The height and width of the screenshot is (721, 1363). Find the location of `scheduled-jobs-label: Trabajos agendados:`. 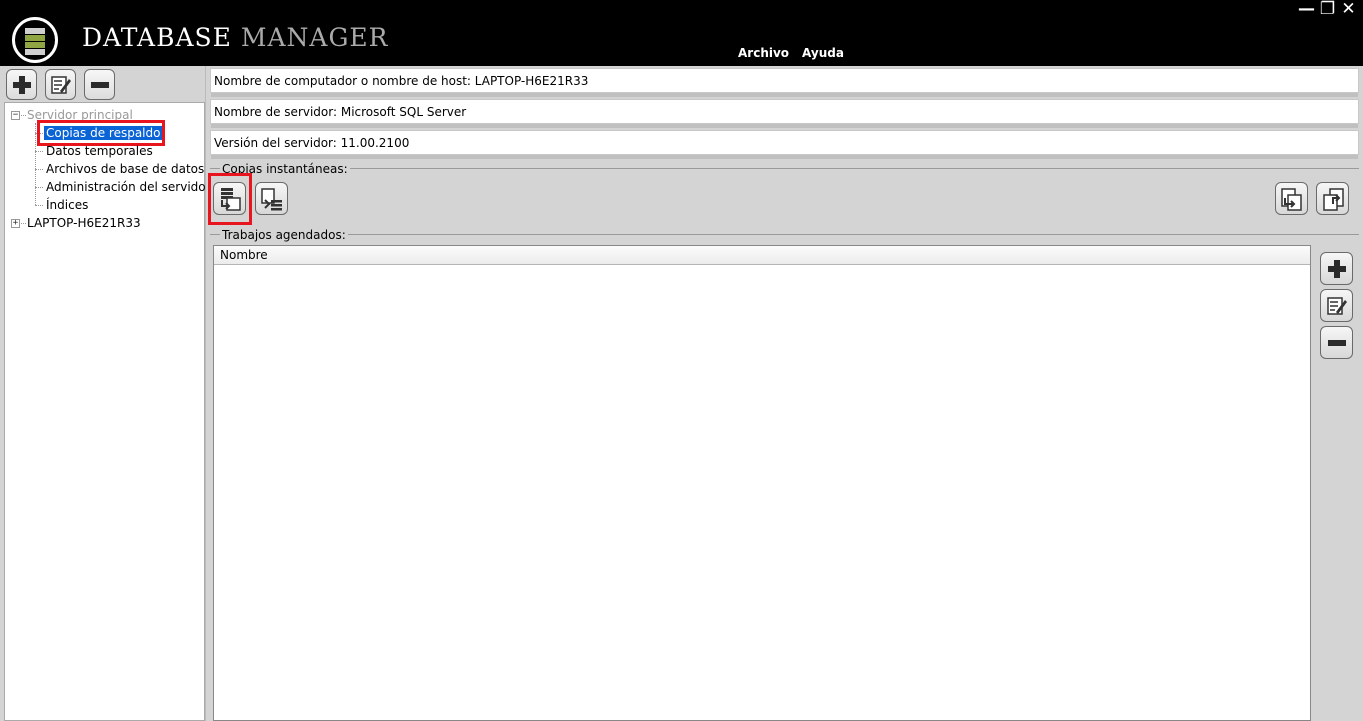

scheduled-jobs-label: Trabajos agendados: is located at coordinates (284, 235).